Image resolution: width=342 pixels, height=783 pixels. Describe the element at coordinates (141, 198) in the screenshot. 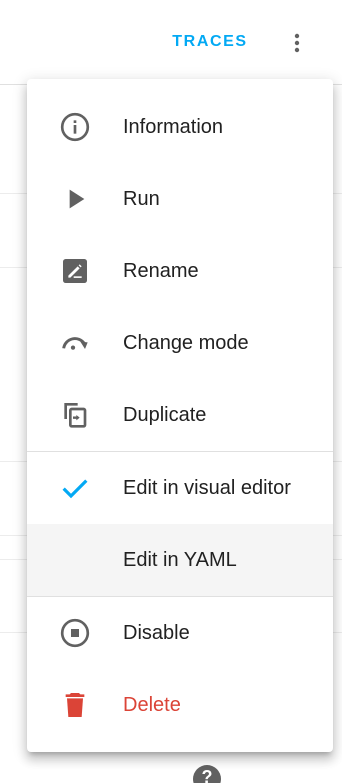

I see `menu-item-label: Run` at that location.